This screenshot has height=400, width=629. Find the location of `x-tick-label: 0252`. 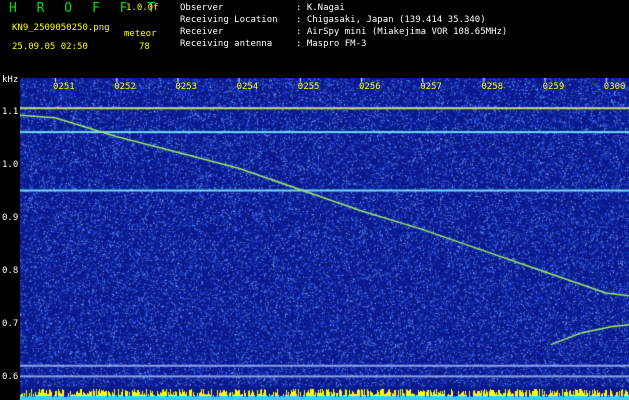

x-tick-label: 0252 is located at coordinates (125, 87).